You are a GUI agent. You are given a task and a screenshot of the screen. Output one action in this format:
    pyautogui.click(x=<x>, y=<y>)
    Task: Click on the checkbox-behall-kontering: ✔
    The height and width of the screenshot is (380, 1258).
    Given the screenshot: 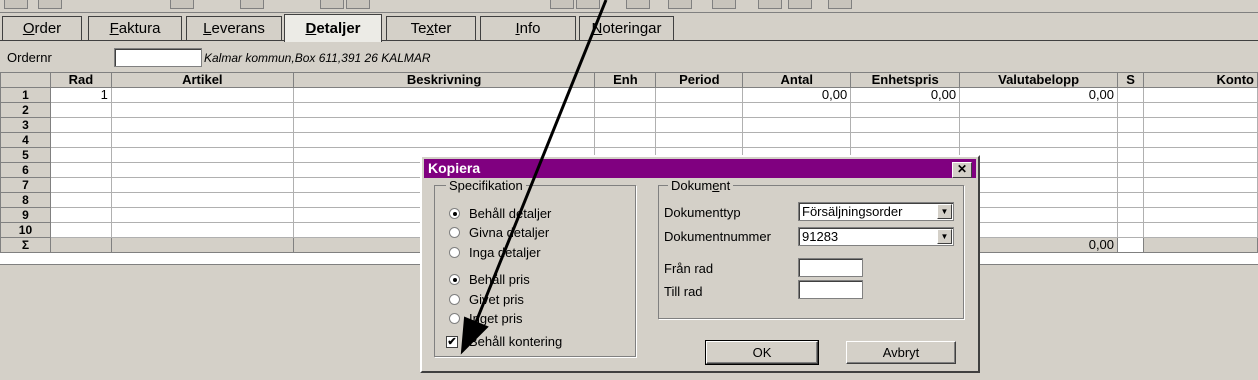 What is the action you would take?
    pyautogui.click(x=452, y=342)
    